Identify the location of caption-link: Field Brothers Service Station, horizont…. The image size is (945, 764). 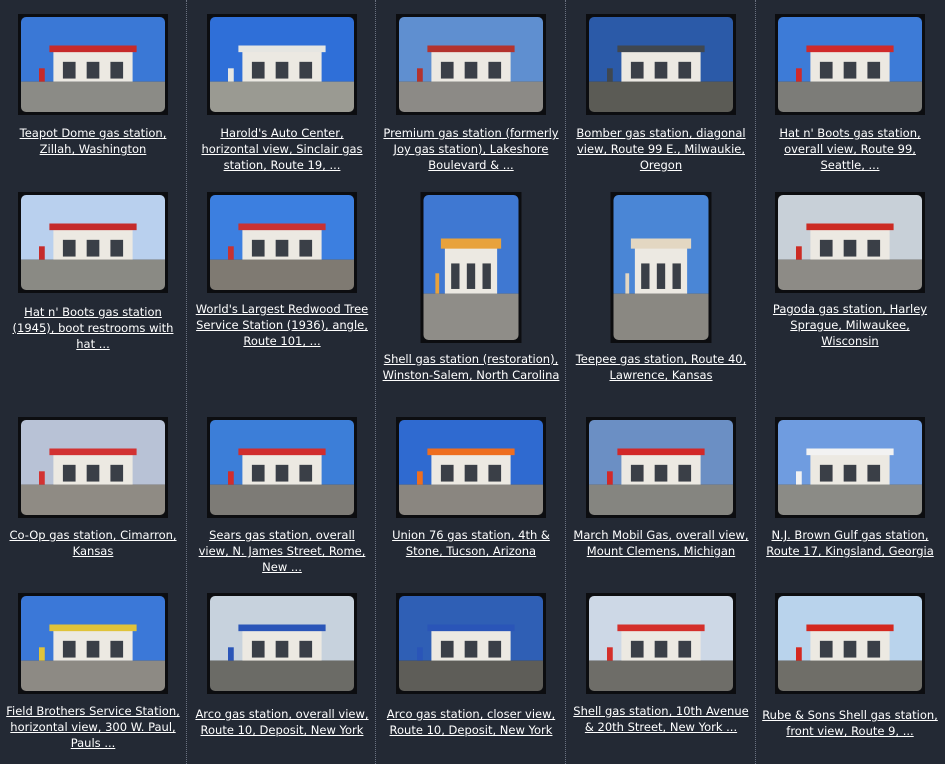
(93, 727).